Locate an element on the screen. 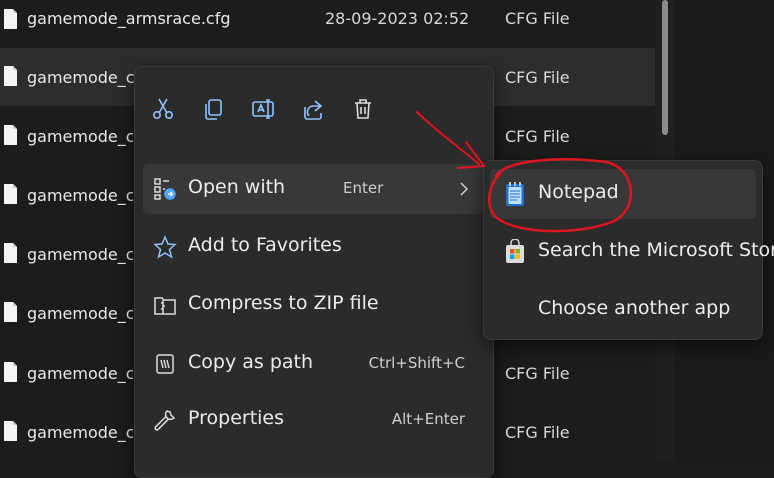 The image size is (774, 478). submenu-item-choose-another-app: Choose another app is located at coordinates (623, 310).